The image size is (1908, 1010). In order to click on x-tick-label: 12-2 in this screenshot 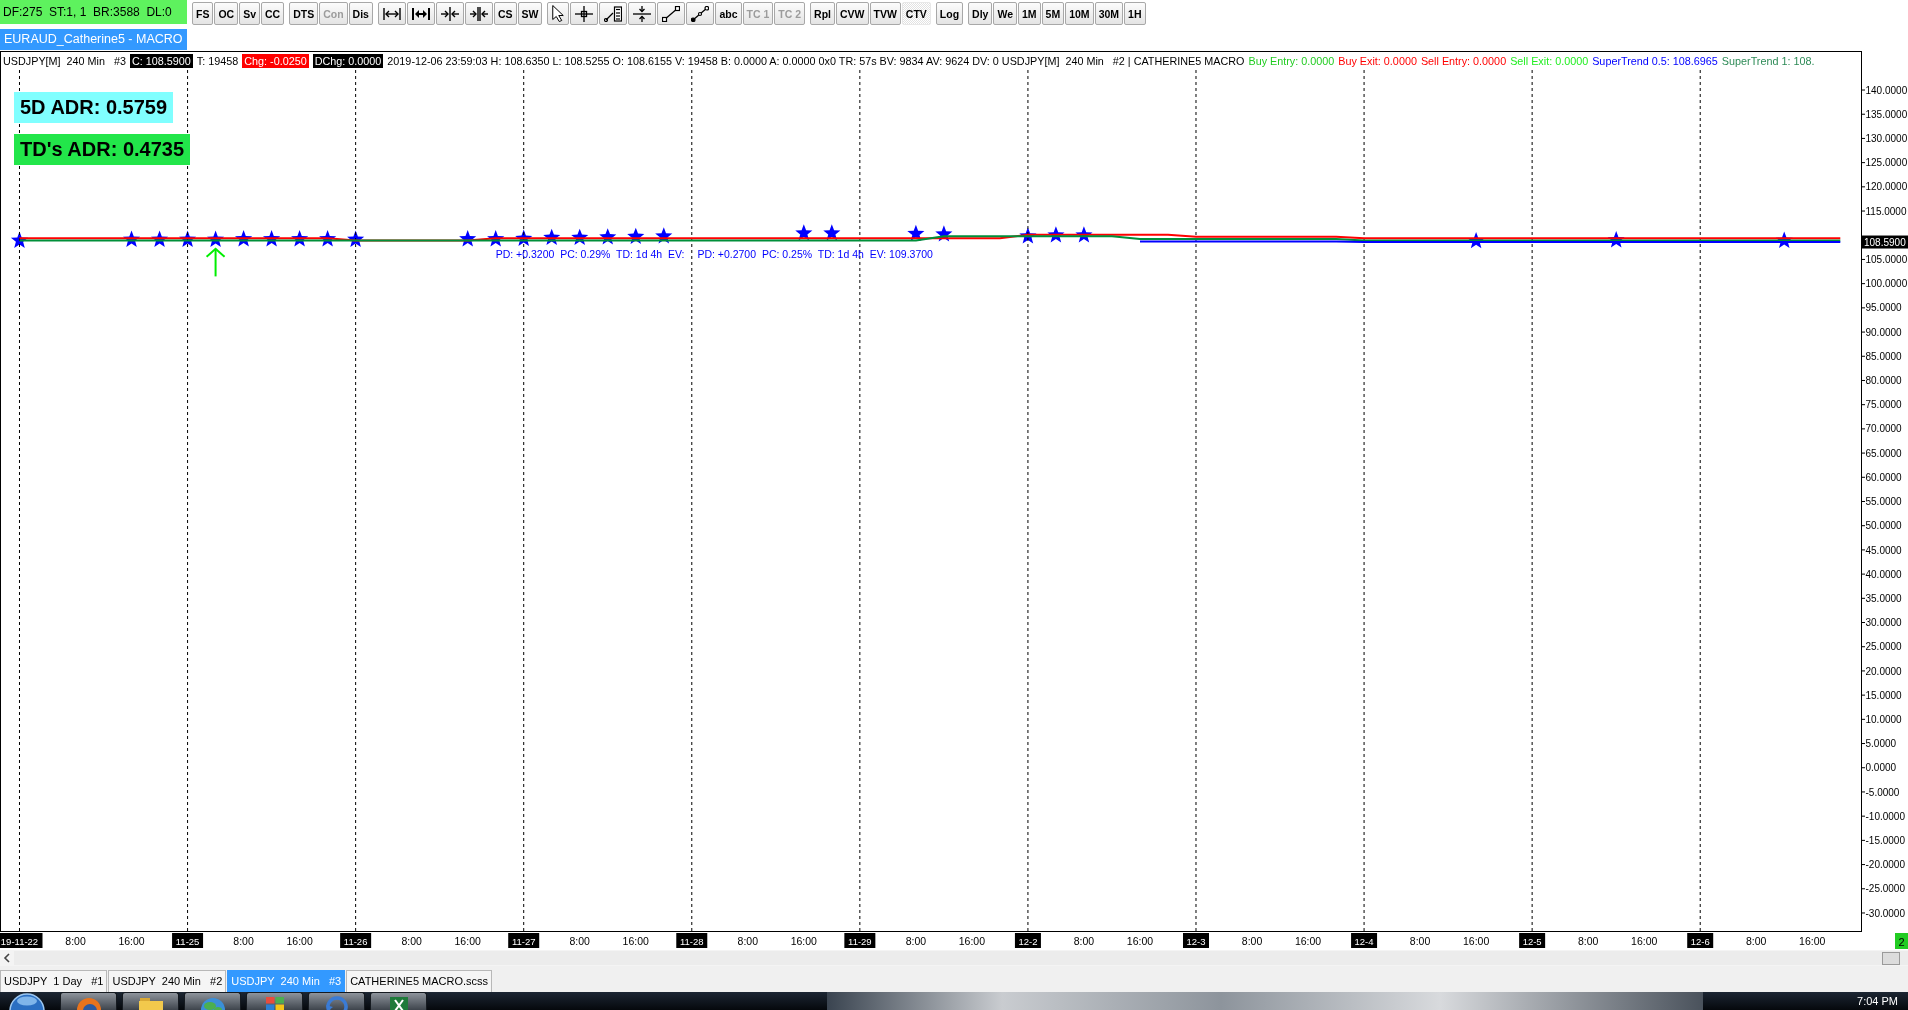, I will do `click(1028, 941)`.